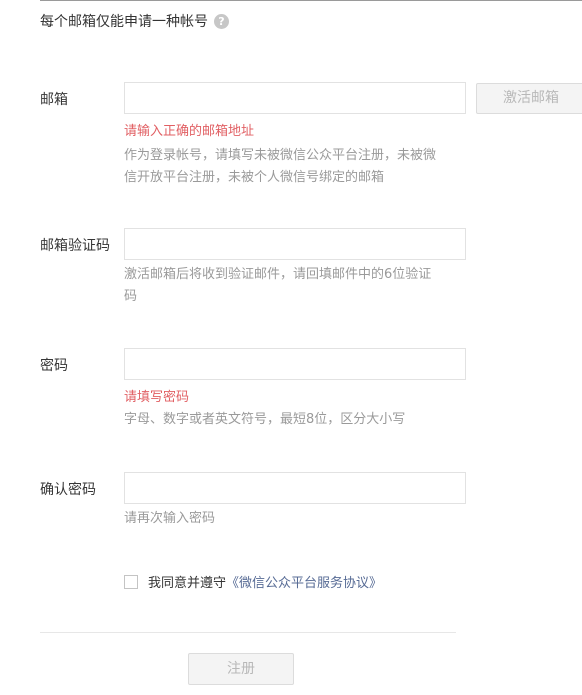 The height and width of the screenshot is (695, 582). What do you see at coordinates (221, 21) in the screenshot?
I see `help-icon: ?` at bounding box center [221, 21].